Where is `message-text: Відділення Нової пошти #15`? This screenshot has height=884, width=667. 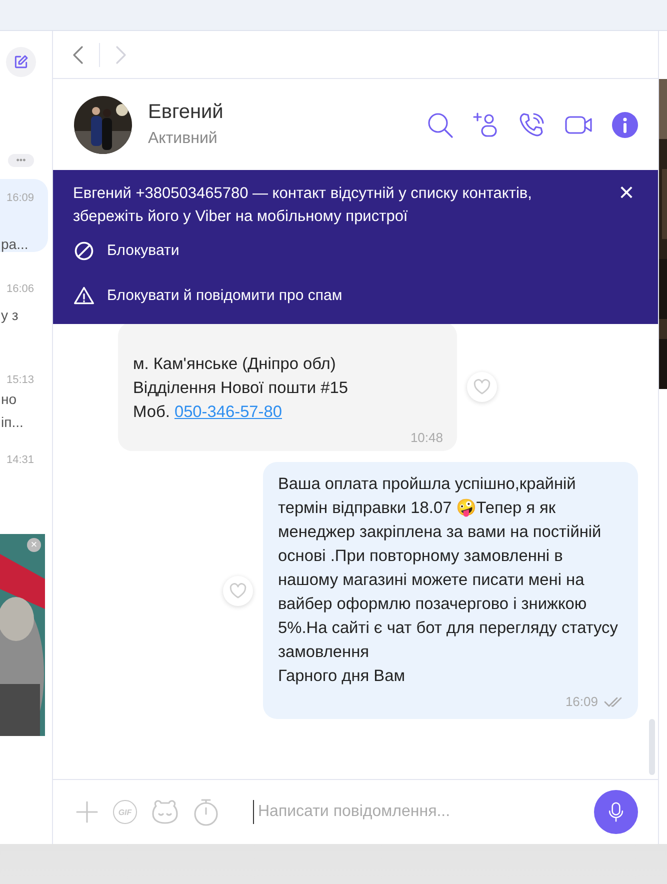 message-text: Відділення Нової пошти #15 is located at coordinates (241, 388).